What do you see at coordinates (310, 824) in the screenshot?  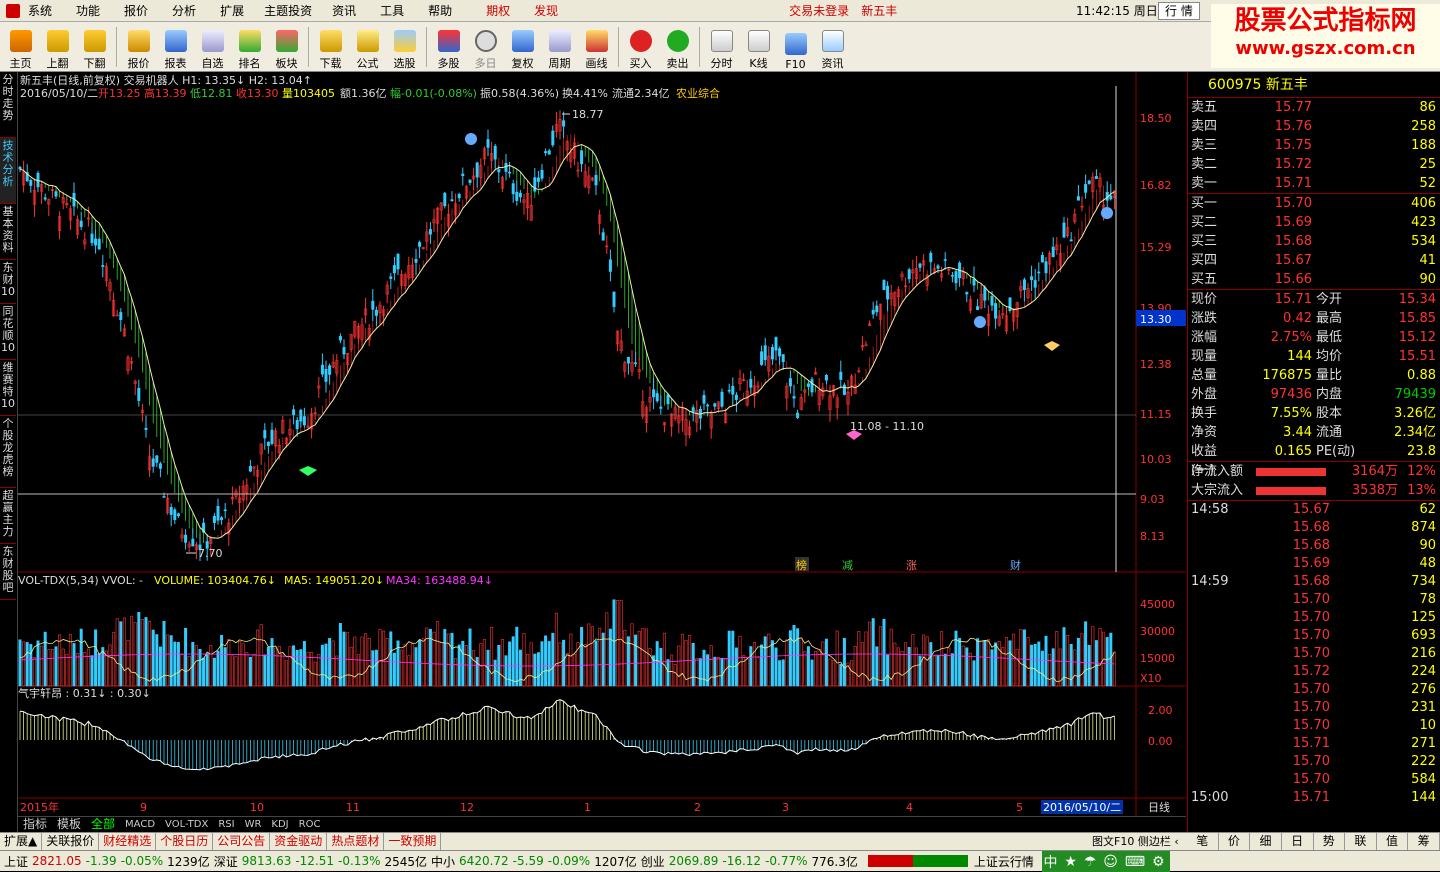 I see `ind-tab-roc: ROC` at bounding box center [310, 824].